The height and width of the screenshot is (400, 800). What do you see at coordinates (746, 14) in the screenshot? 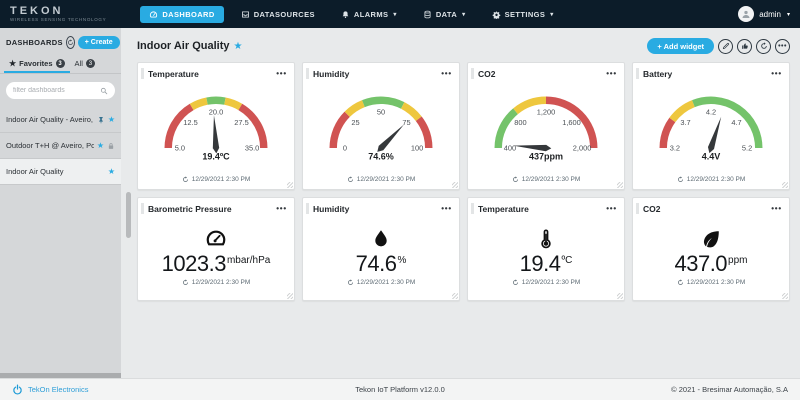
I see `avatar` at bounding box center [746, 14].